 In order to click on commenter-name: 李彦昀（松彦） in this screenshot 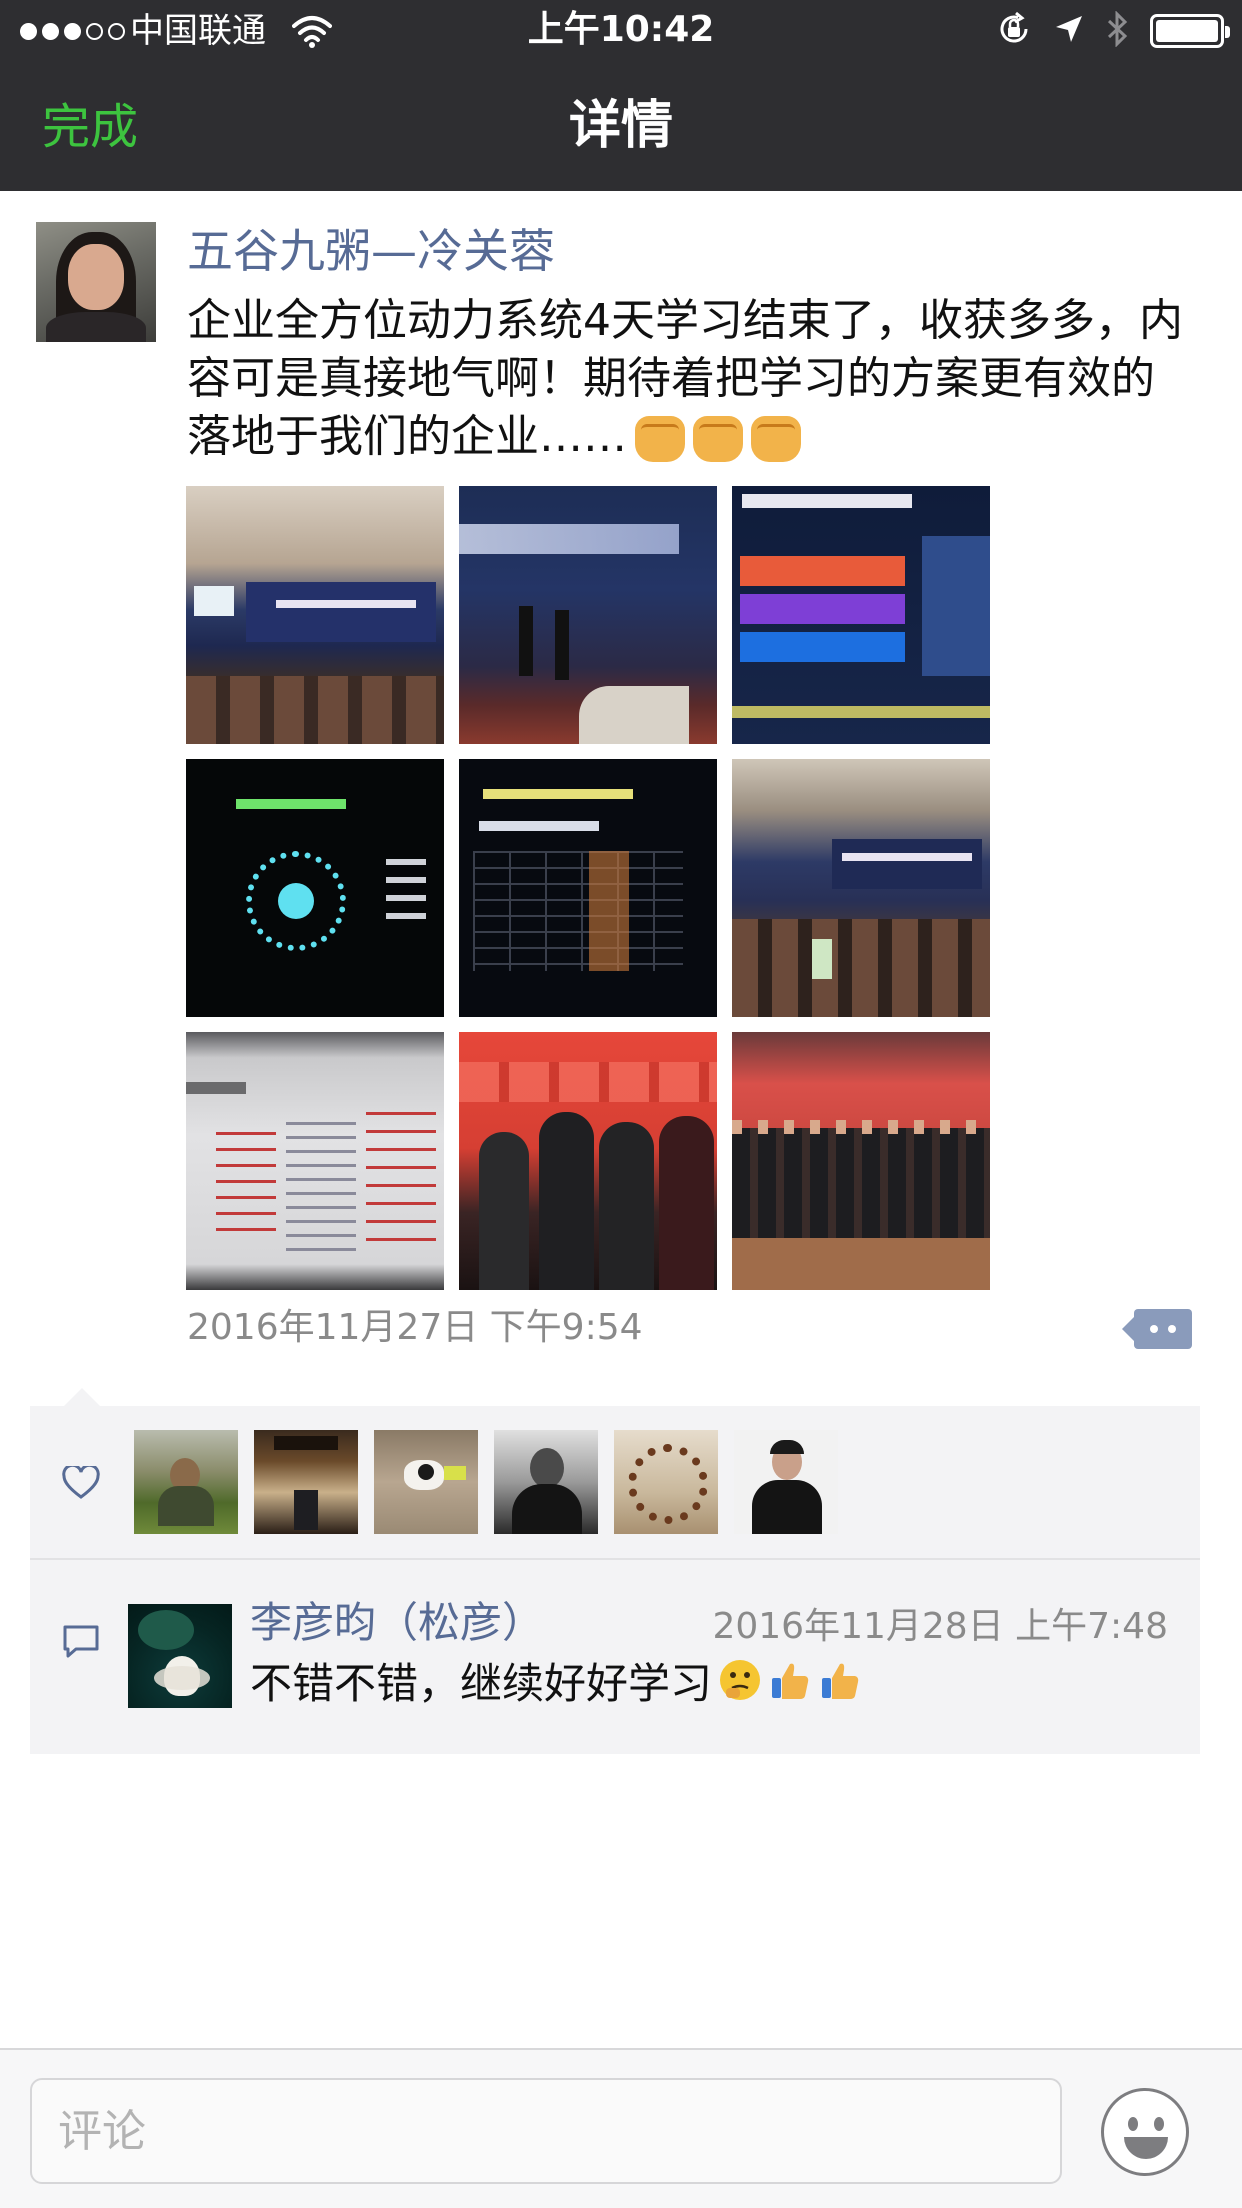, I will do `click(397, 1623)`.